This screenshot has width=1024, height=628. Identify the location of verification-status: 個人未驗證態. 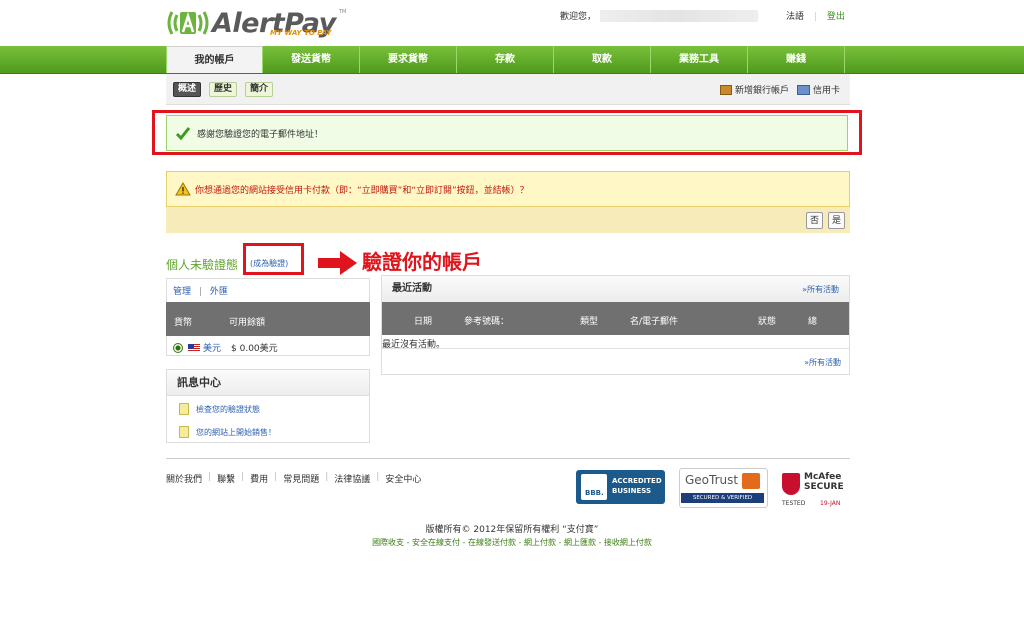
(202, 265).